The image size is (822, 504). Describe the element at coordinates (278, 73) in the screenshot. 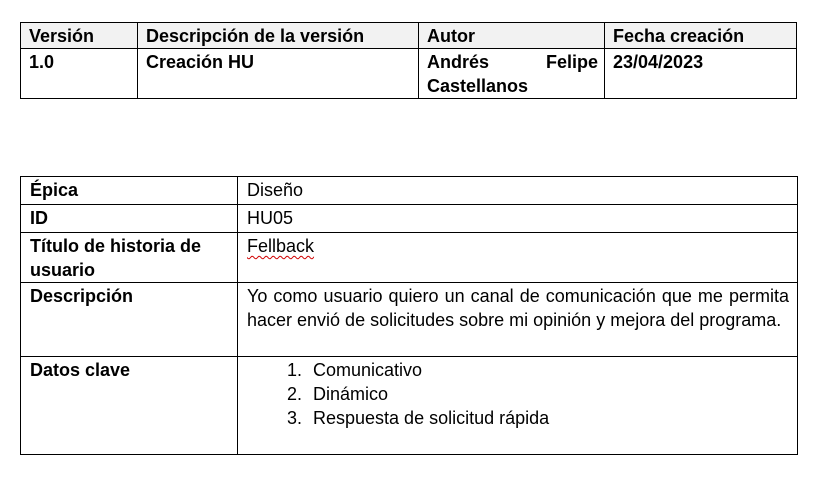

I see `version-description: Creación HU` at that location.